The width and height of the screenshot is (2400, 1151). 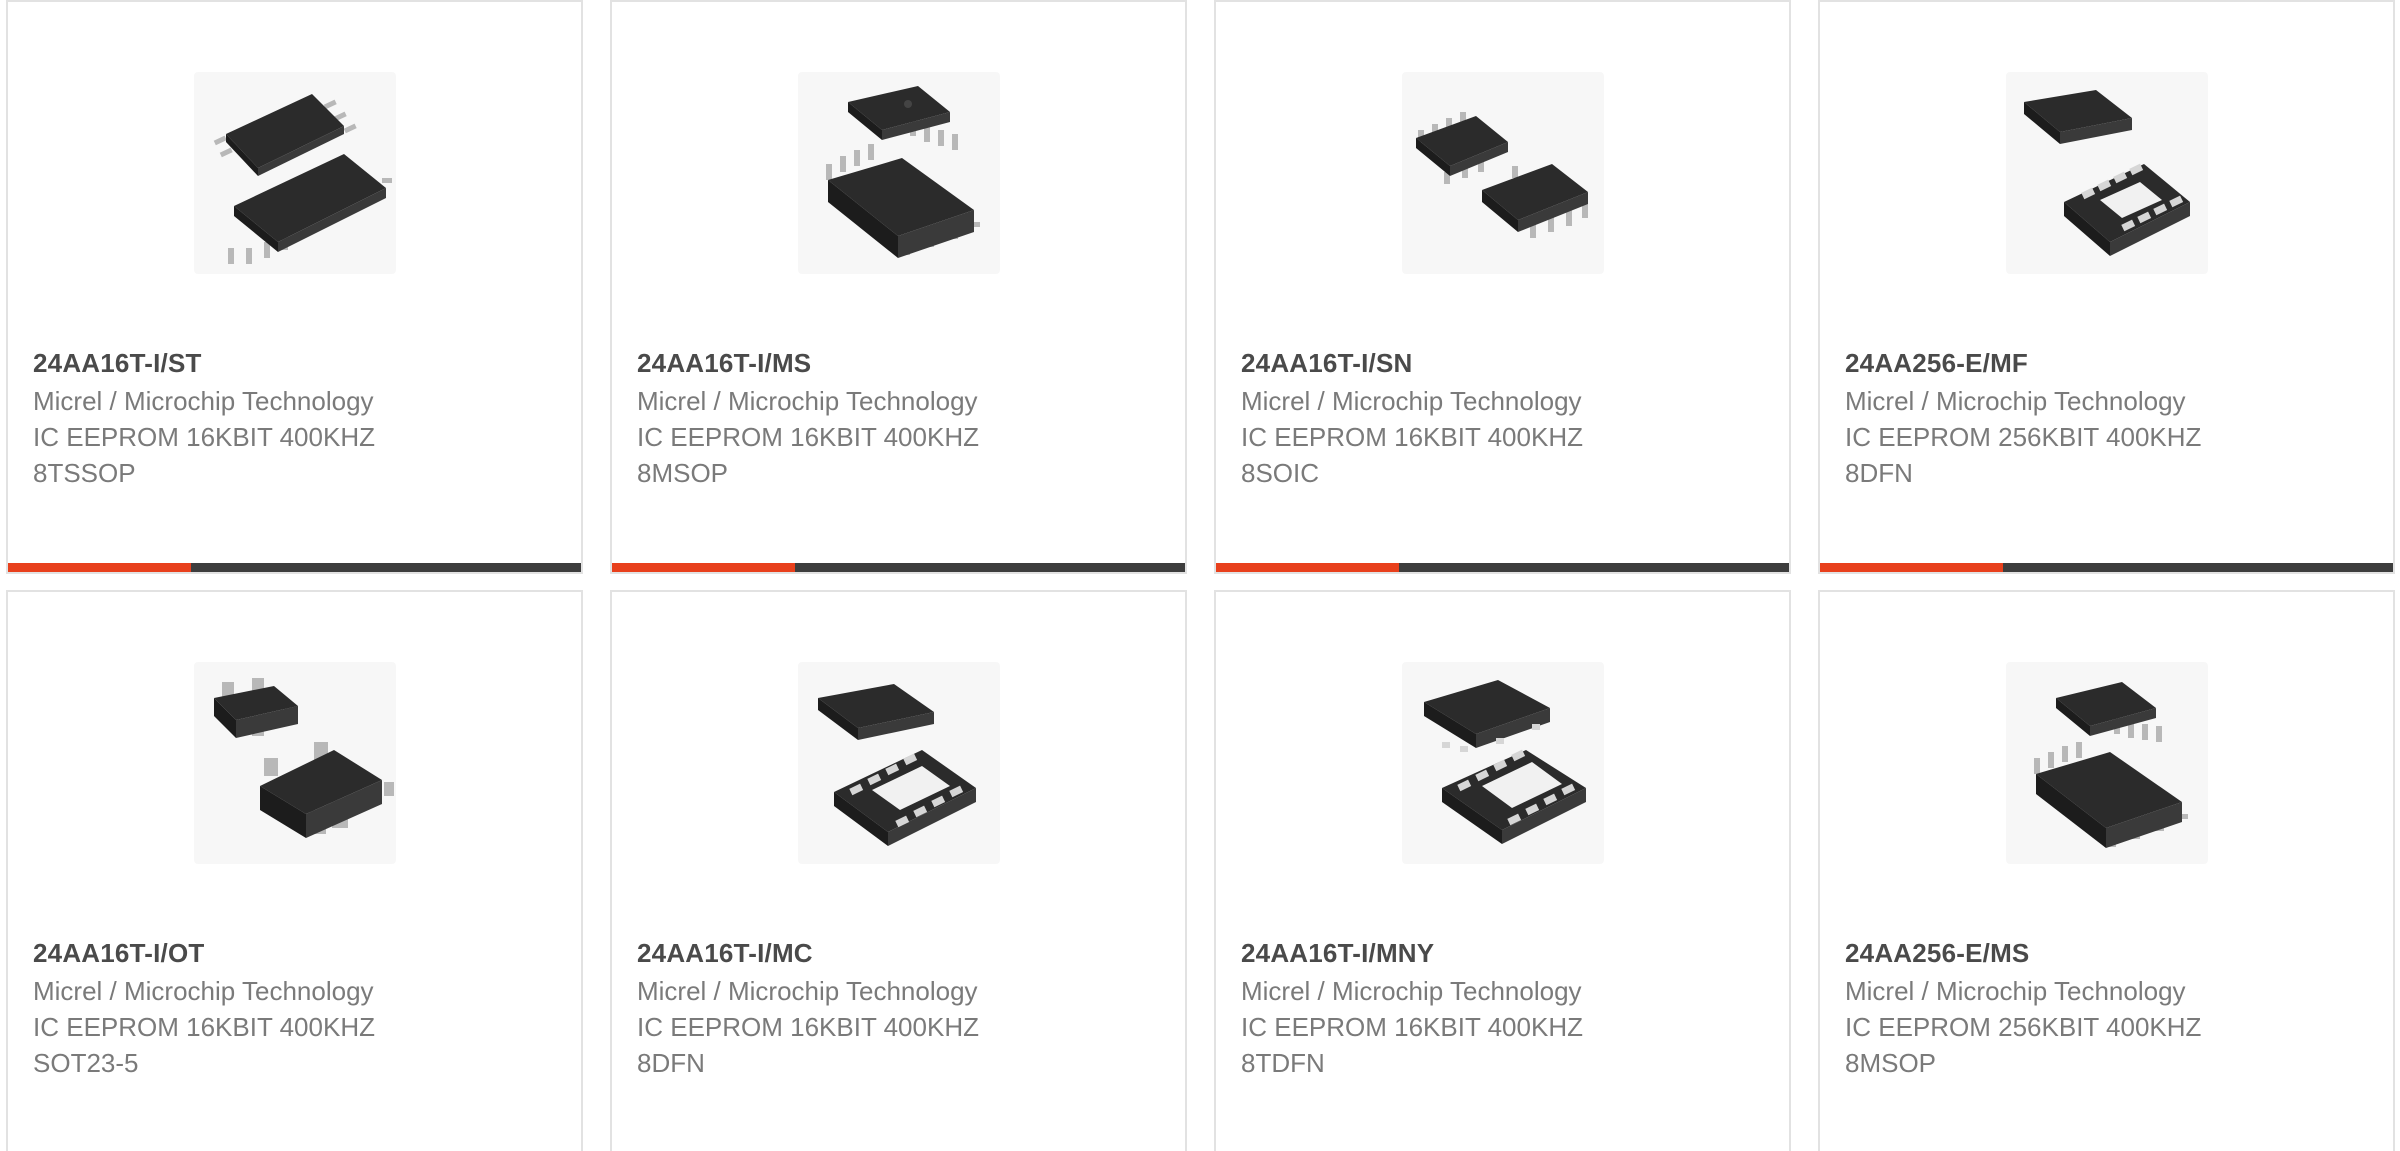 What do you see at coordinates (84, 473) in the screenshot?
I see `package-type: 8TSSOP` at bounding box center [84, 473].